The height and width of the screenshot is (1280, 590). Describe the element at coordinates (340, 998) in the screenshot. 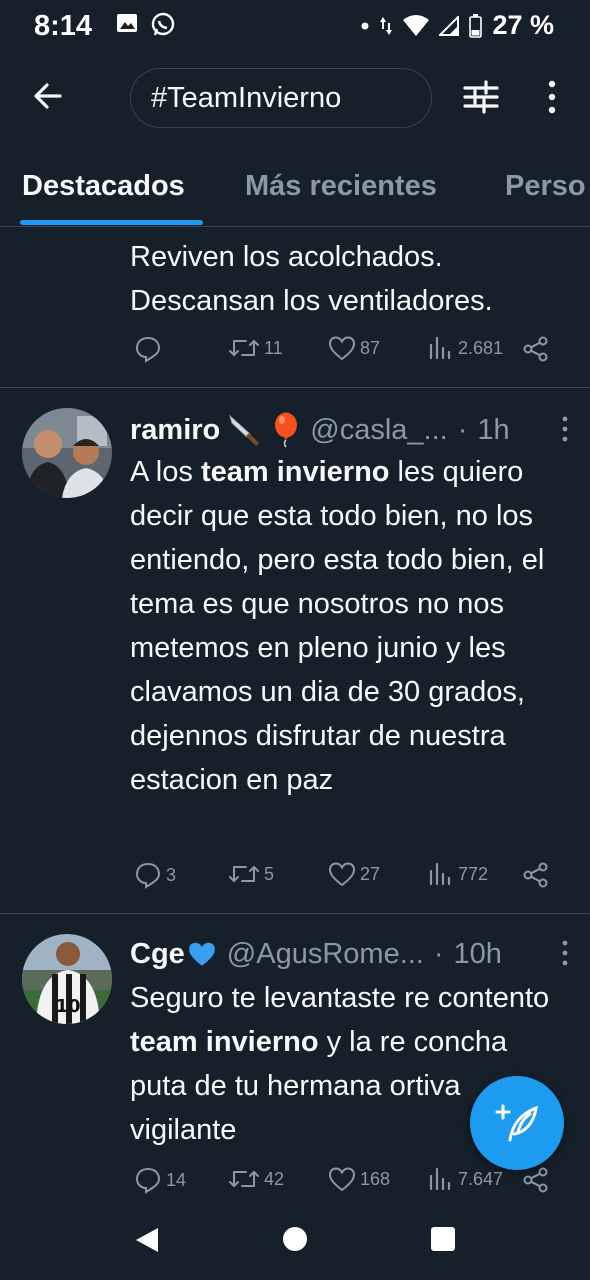

I see `tweet-text-part: Seguro te levantaste re contento` at that location.